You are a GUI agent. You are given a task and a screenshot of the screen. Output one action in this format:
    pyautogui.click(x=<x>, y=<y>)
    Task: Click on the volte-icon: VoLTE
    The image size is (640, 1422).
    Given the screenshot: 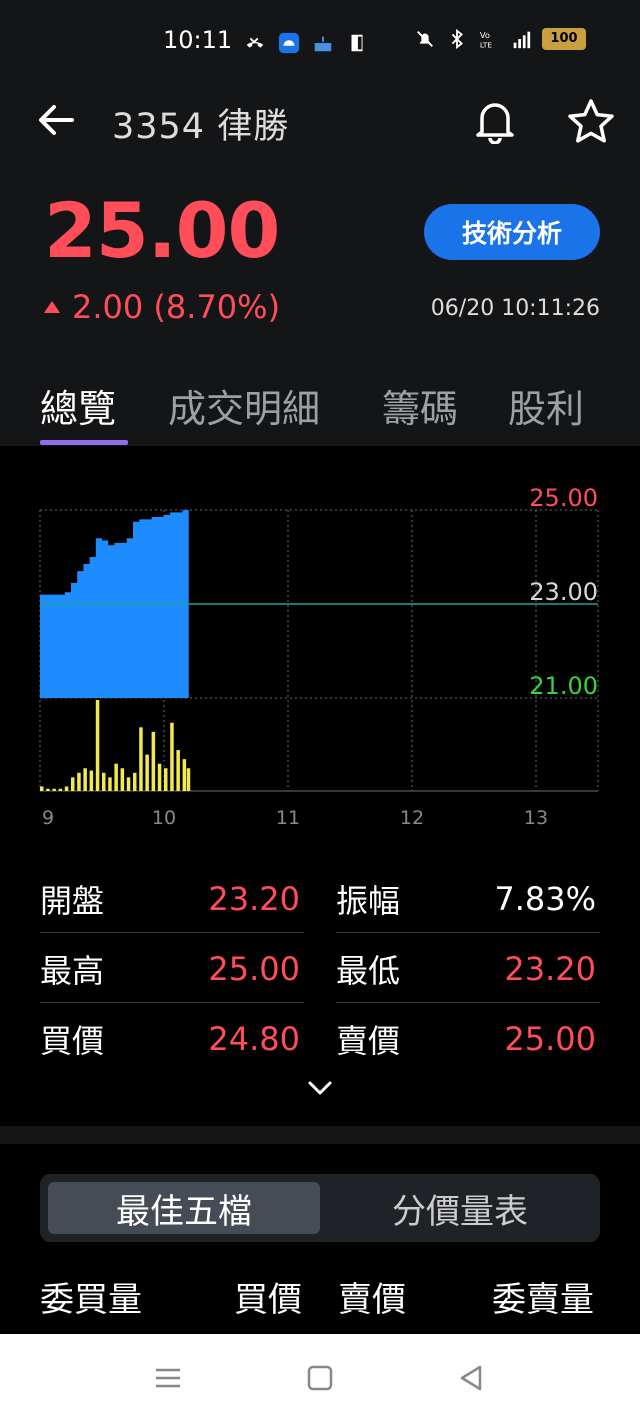 What is the action you would take?
    pyautogui.click(x=486, y=39)
    